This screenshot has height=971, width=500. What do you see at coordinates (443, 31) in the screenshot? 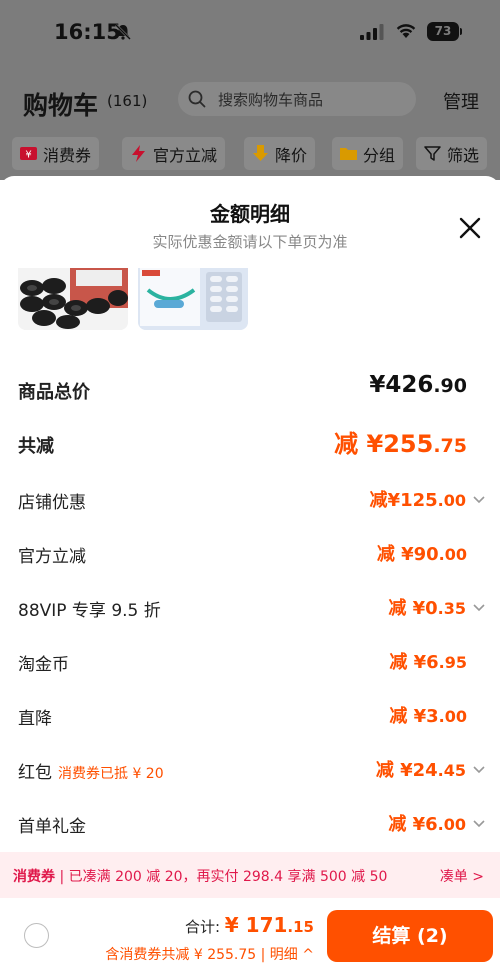
I see `battery-icon: 73` at bounding box center [443, 31].